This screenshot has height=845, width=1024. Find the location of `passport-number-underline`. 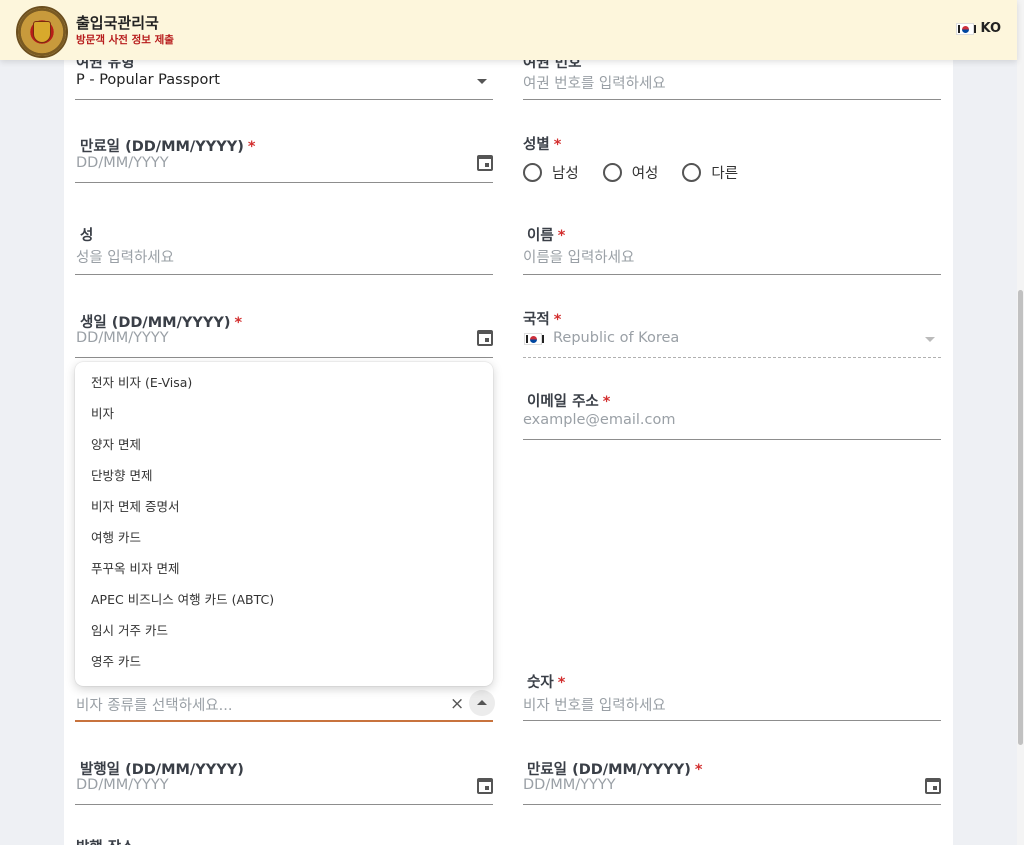

passport-number-underline is located at coordinates (732, 99).